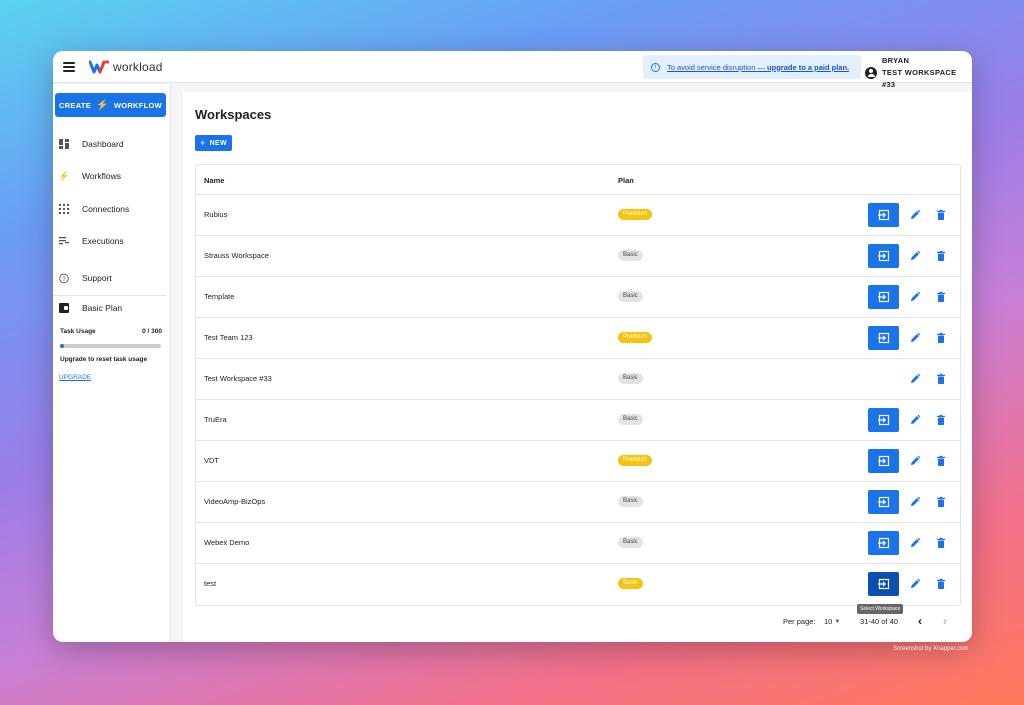 The image size is (1024, 705). What do you see at coordinates (218, 143) in the screenshot?
I see `new-button-label: NEW` at bounding box center [218, 143].